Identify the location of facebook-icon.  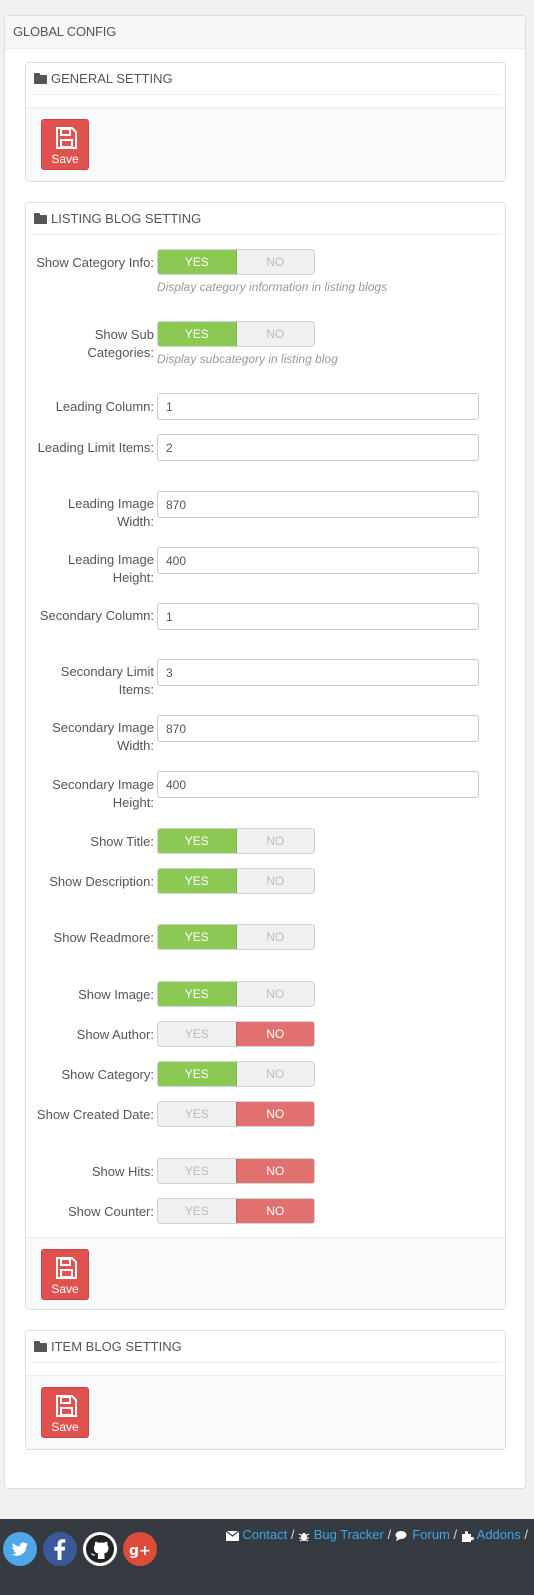
(60, 1549).